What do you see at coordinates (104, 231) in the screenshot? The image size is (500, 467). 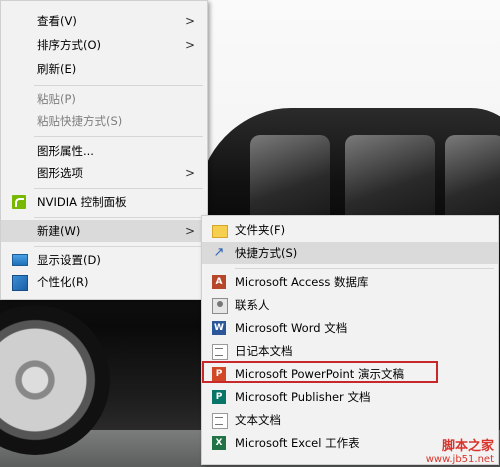 I see `menu-item-new: 新建(W) >` at bounding box center [104, 231].